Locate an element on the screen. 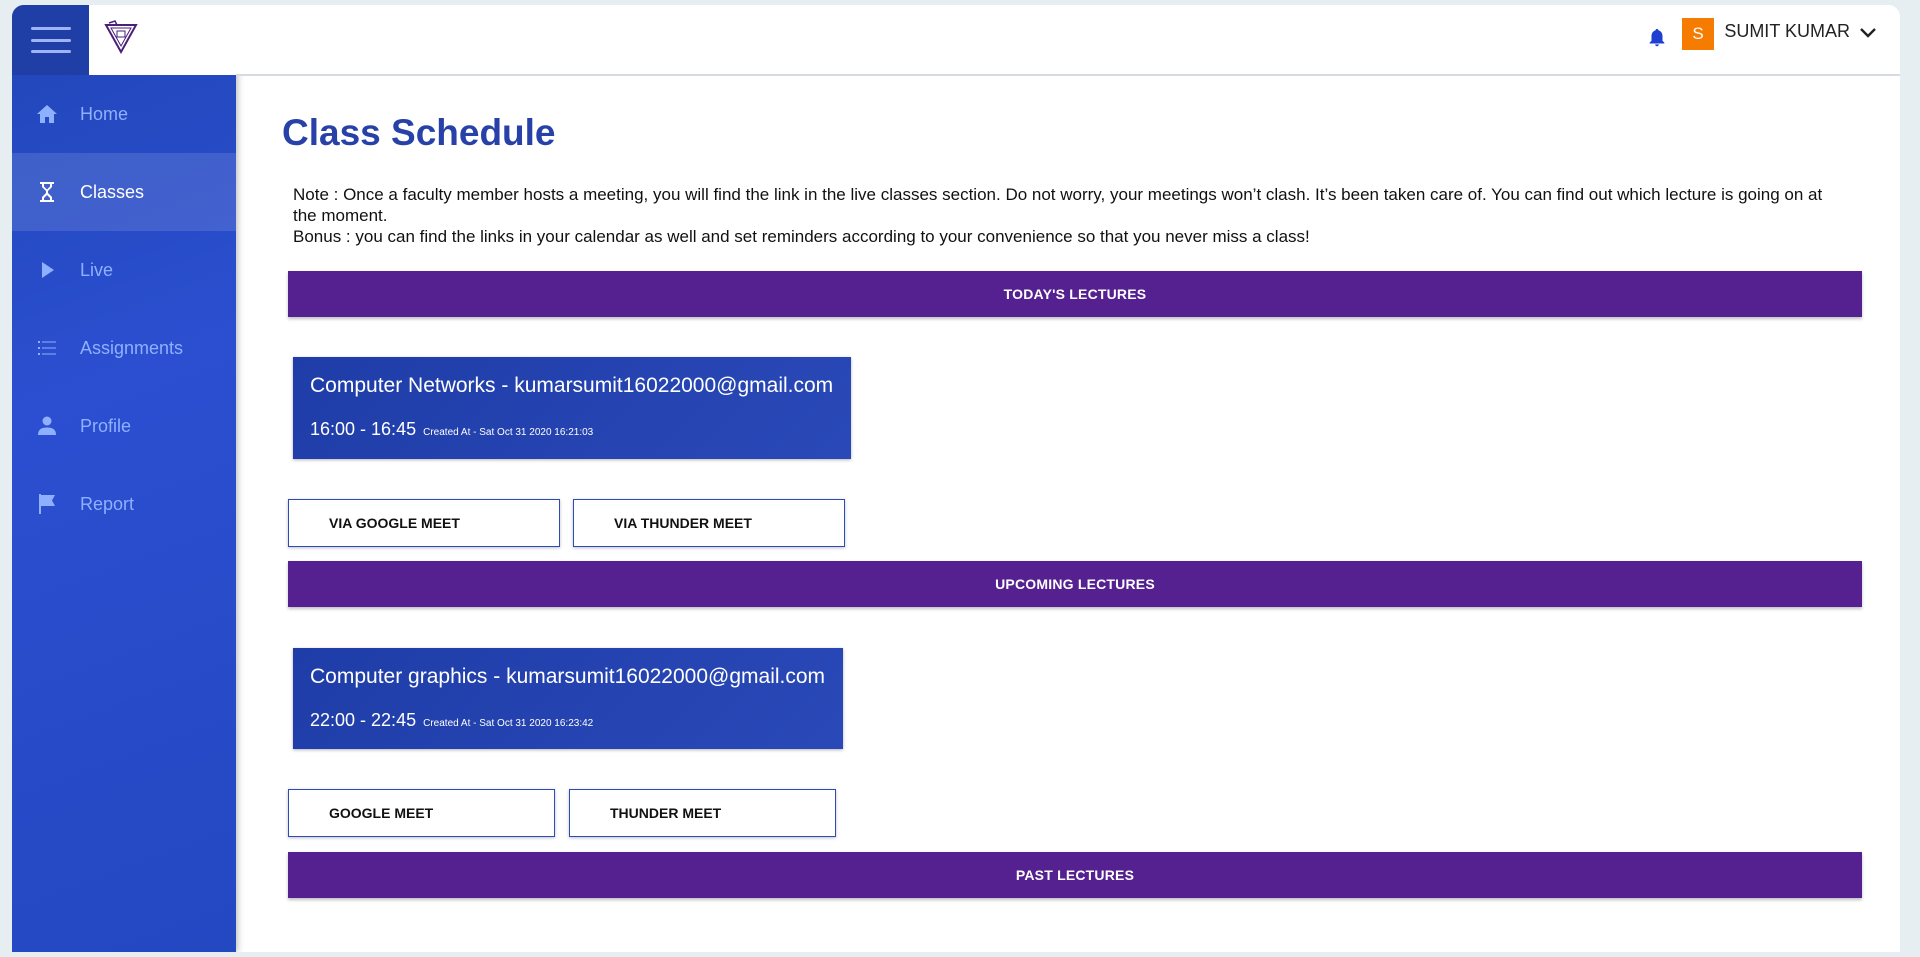 The width and height of the screenshot is (1920, 957). lecture-created: Created At - Sat Oct 31 2020 16:21:03 is located at coordinates (508, 432).